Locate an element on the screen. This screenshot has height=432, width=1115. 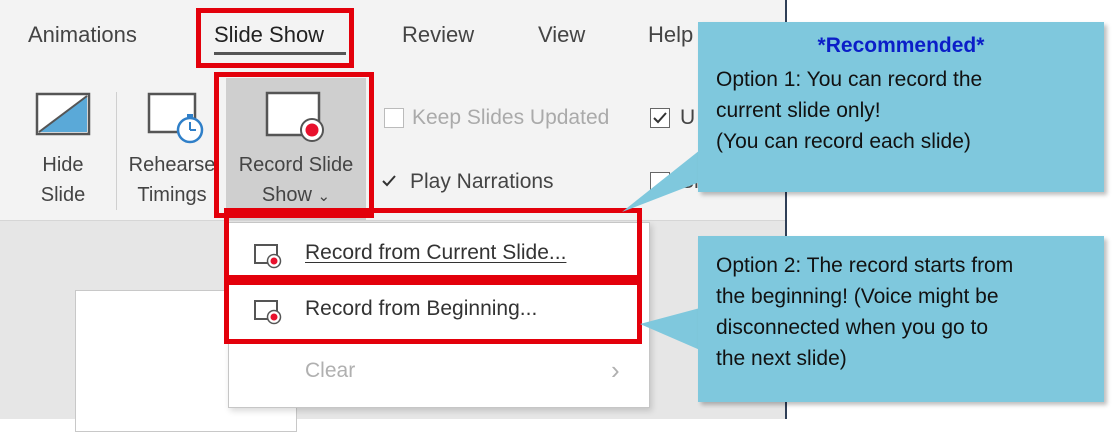
callout-2-pointer is located at coordinates (670, 329).